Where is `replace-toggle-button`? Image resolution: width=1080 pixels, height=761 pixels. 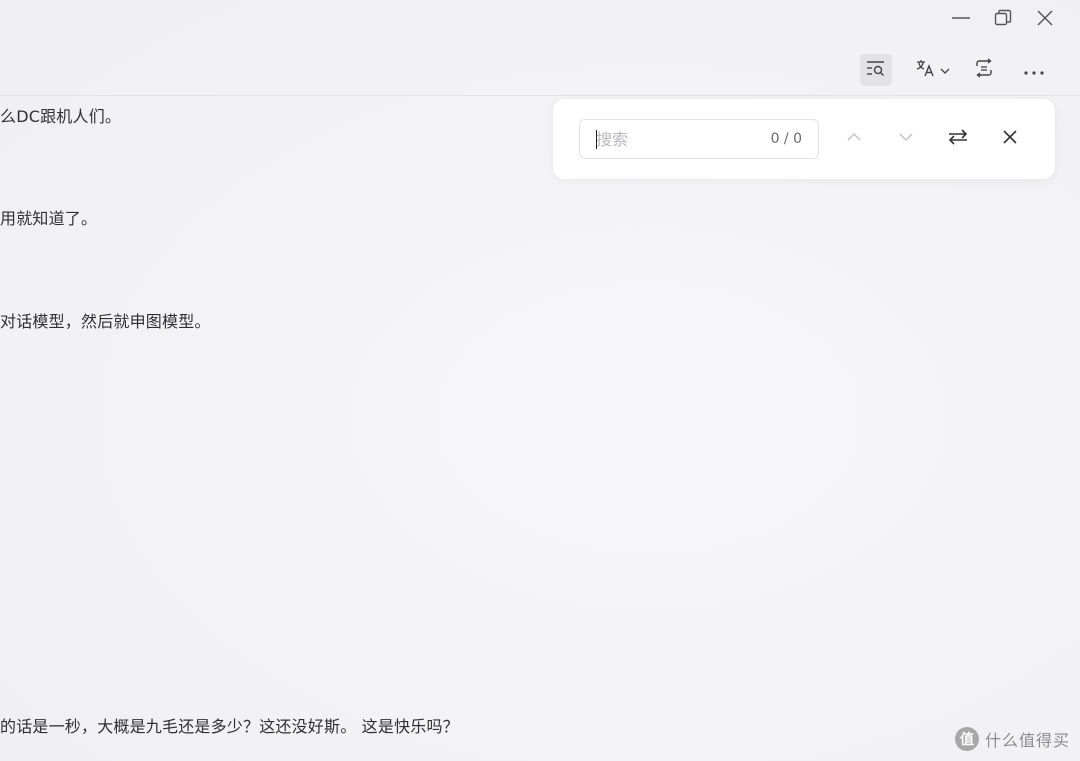 replace-toggle-button is located at coordinates (958, 139).